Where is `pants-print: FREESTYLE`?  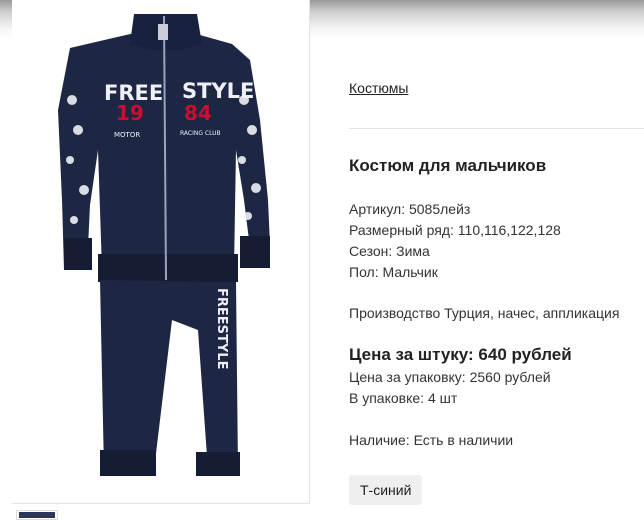 pants-print: FREESTYLE is located at coordinates (221, 328).